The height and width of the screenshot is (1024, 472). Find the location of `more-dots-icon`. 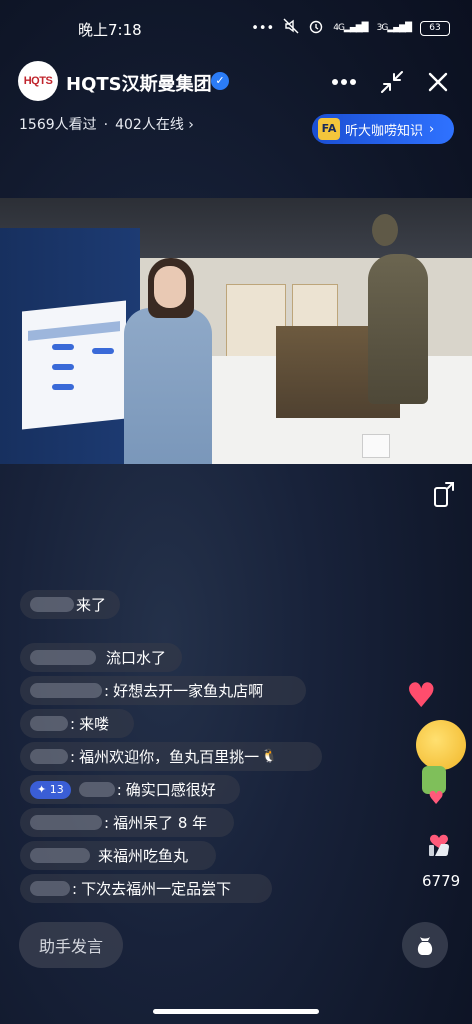

more-dots-icon is located at coordinates (344, 82).